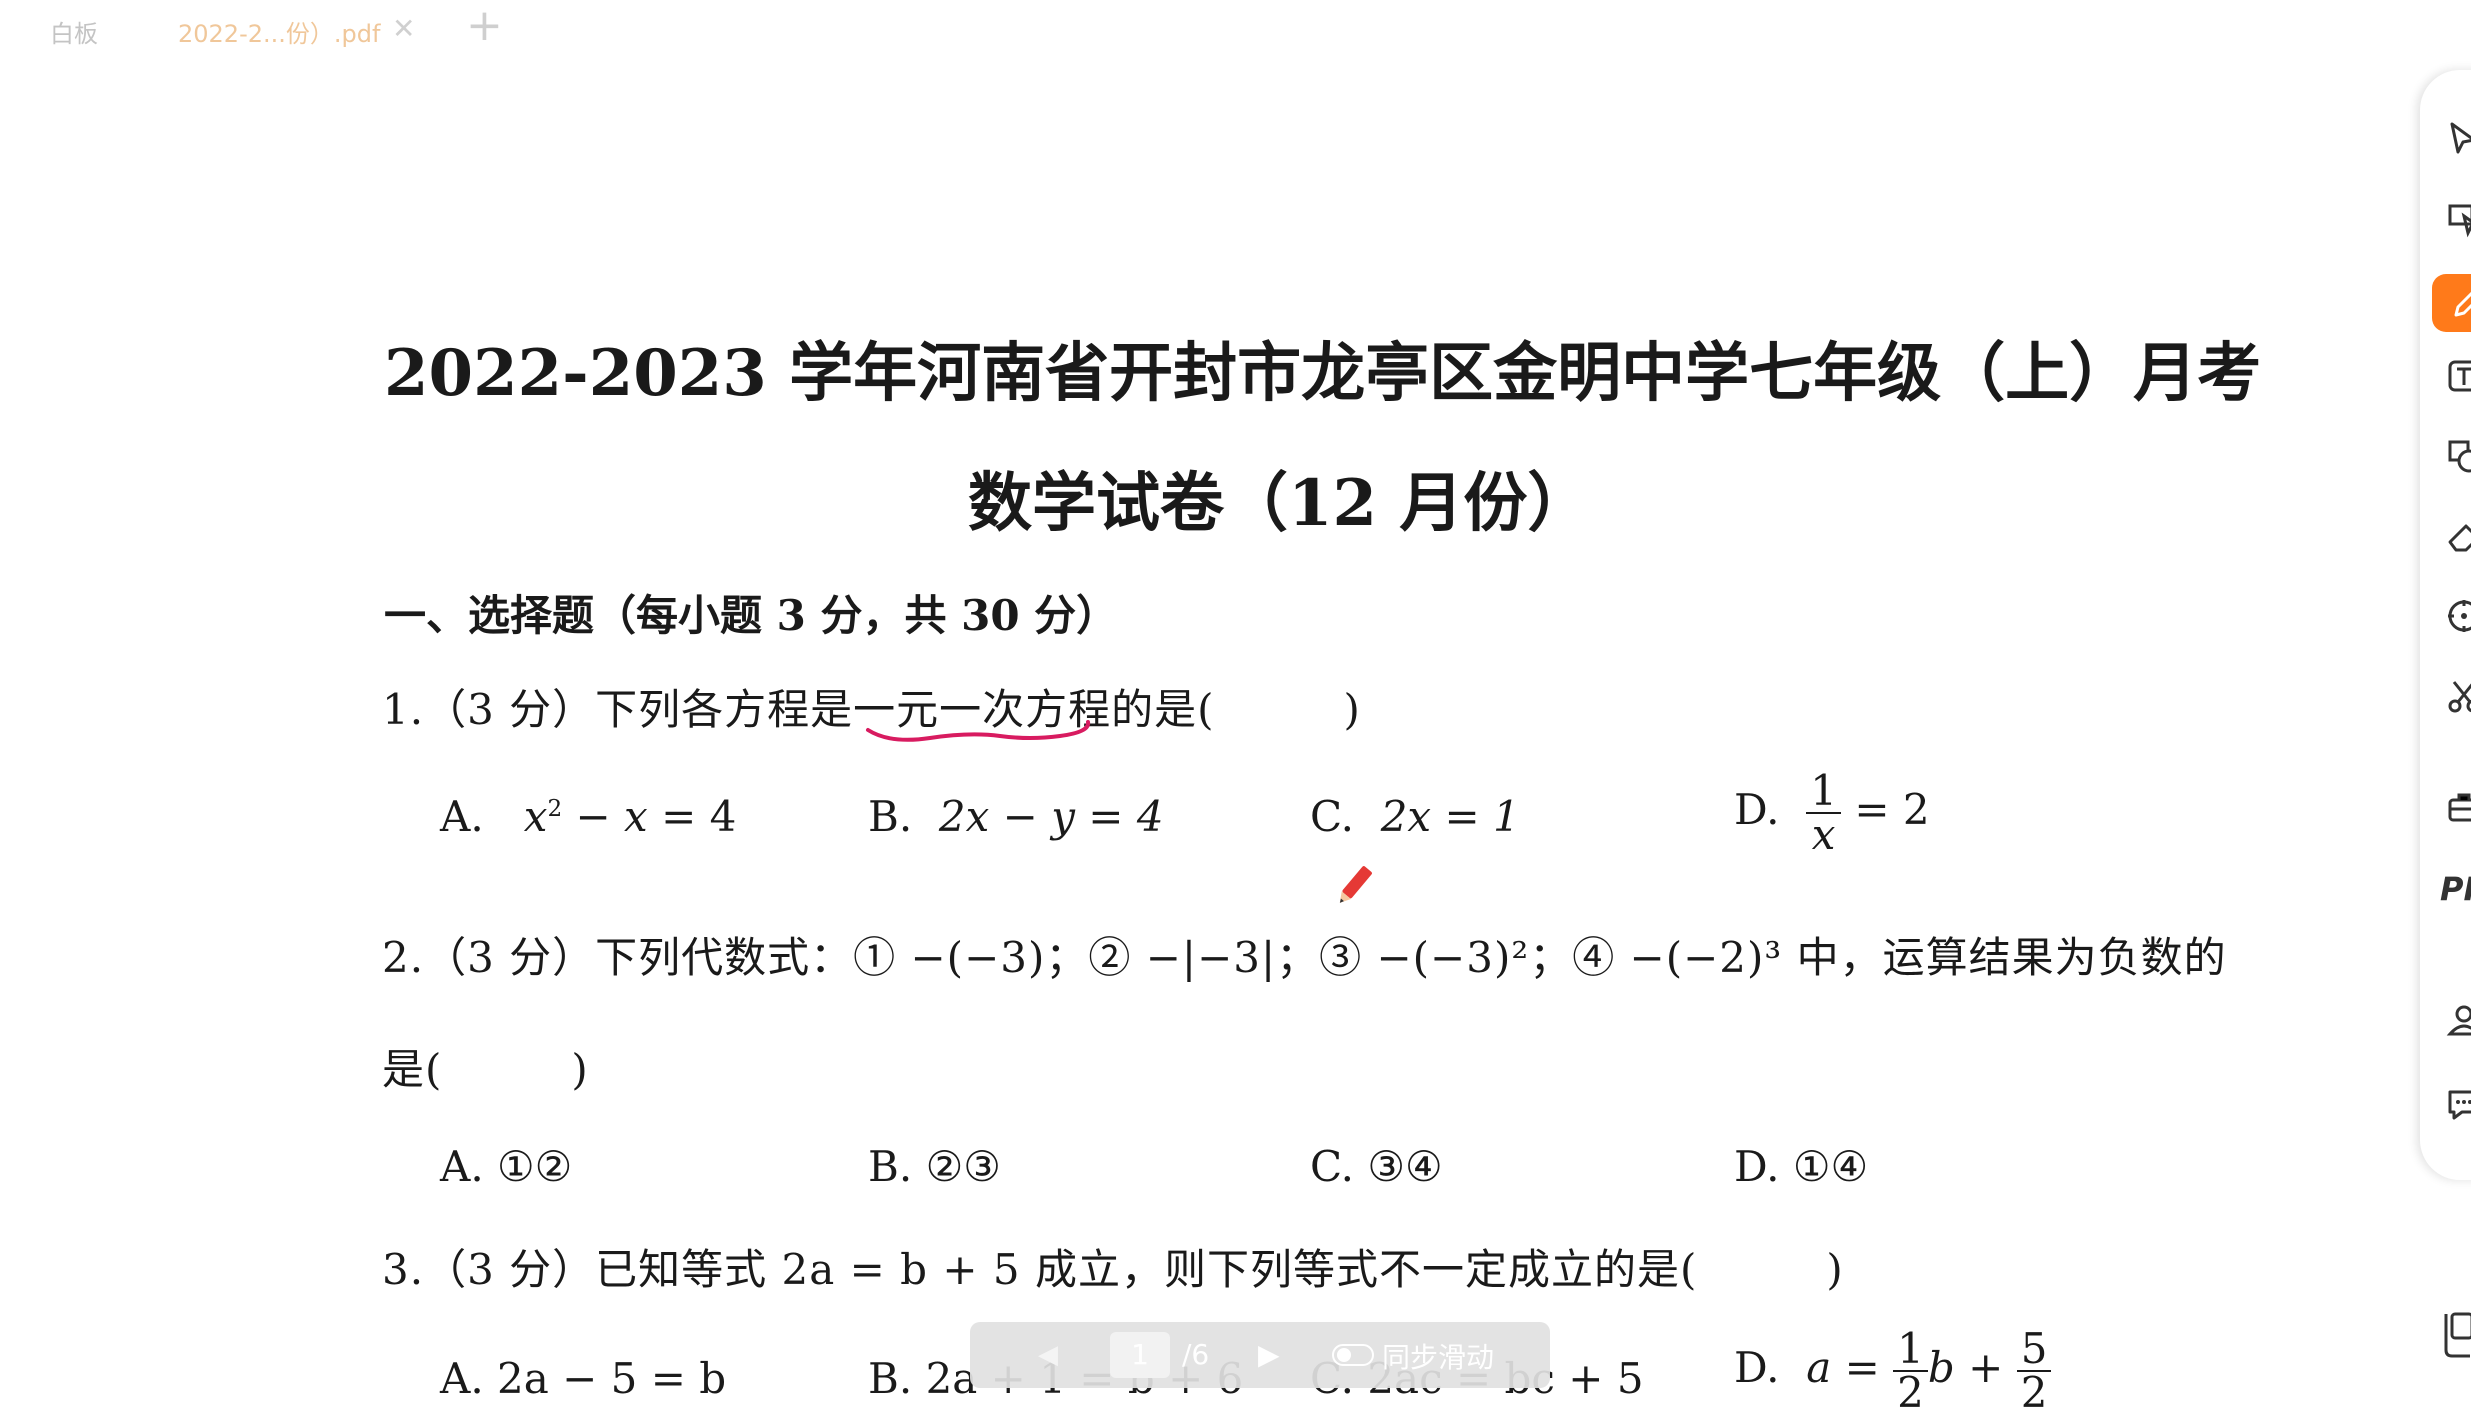  I want to click on q1-option-a-label: A., so click(462, 816).